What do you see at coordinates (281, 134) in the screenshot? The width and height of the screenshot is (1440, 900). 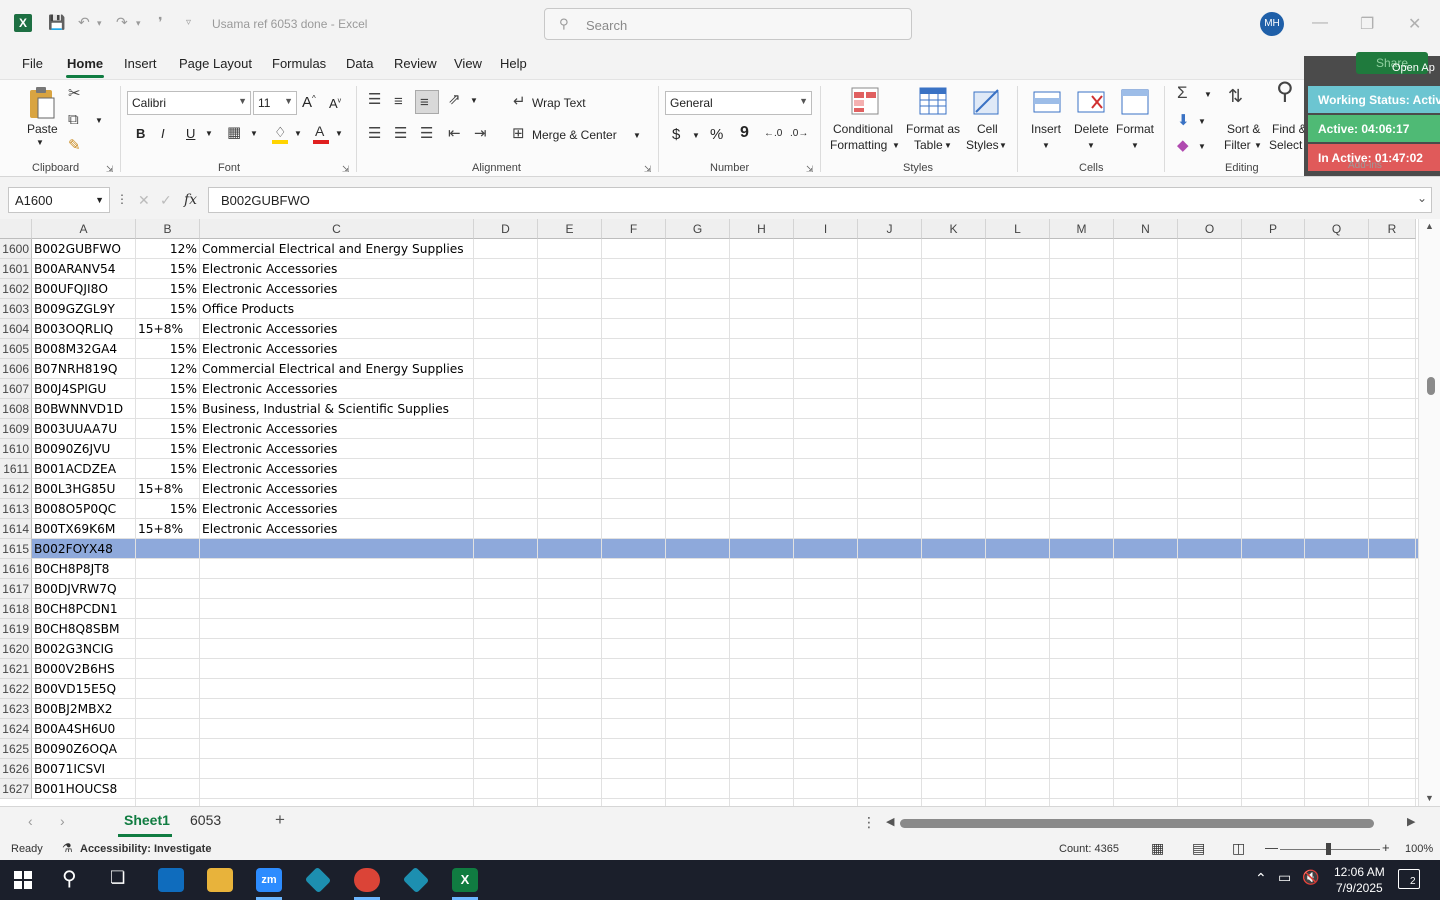 I see `fill-color-icon: ♢` at bounding box center [281, 134].